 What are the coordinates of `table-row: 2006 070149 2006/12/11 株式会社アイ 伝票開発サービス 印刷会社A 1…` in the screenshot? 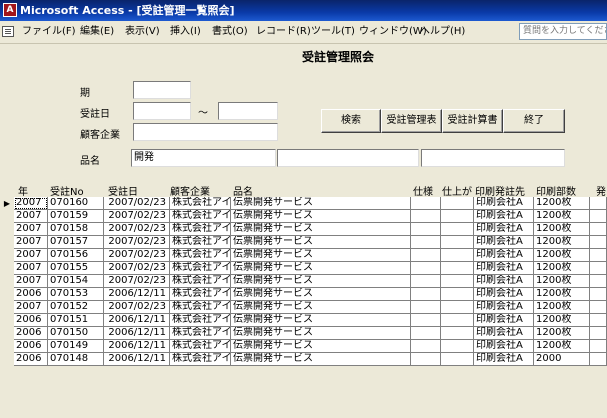 It's located at (310, 346).